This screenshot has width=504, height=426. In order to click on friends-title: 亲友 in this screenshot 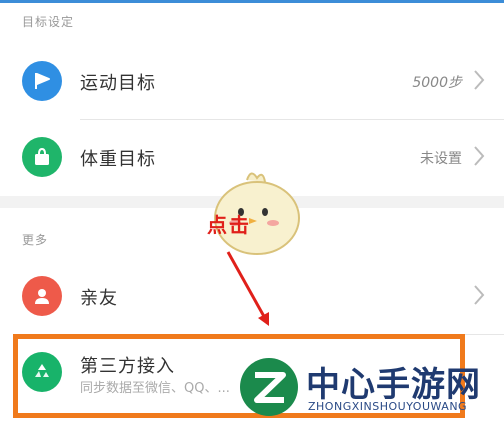, I will do `click(99, 298)`.